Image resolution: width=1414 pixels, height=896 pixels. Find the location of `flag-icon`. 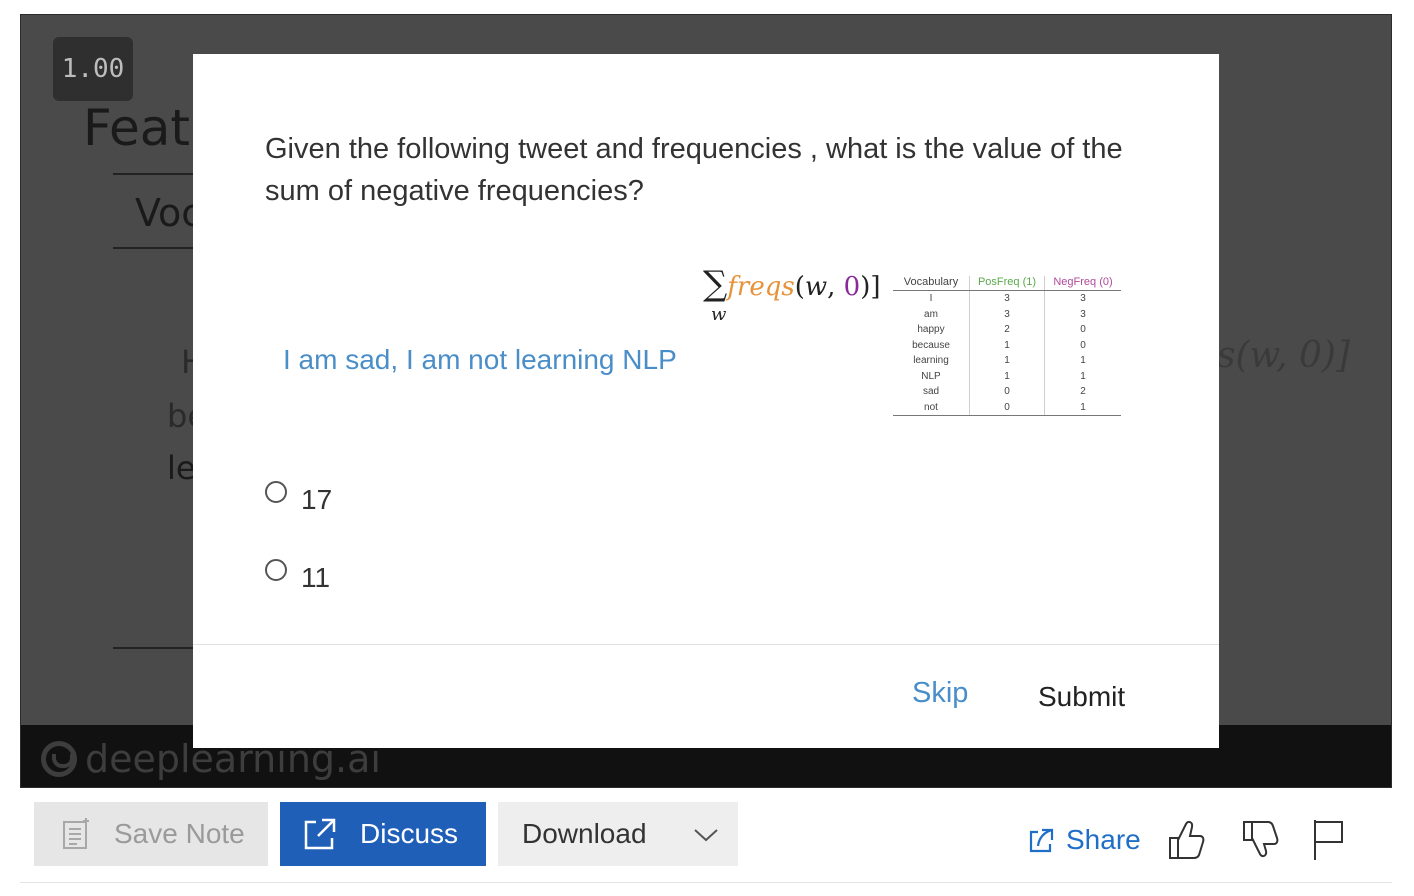

flag-icon is located at coordinates (1329, 840).